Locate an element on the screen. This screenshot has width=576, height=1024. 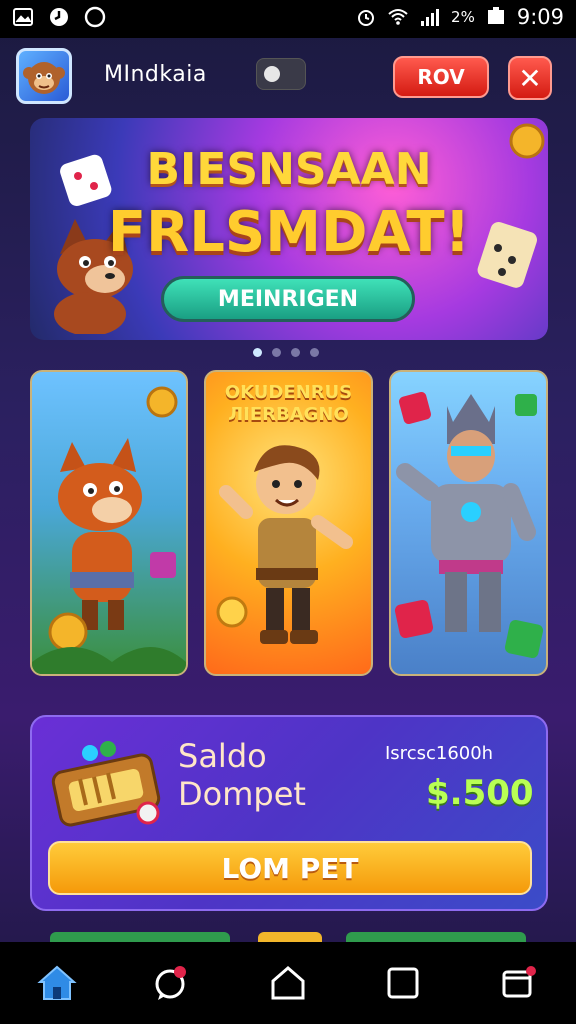
robot-warrior-icon is located at coordinates (469, 525).